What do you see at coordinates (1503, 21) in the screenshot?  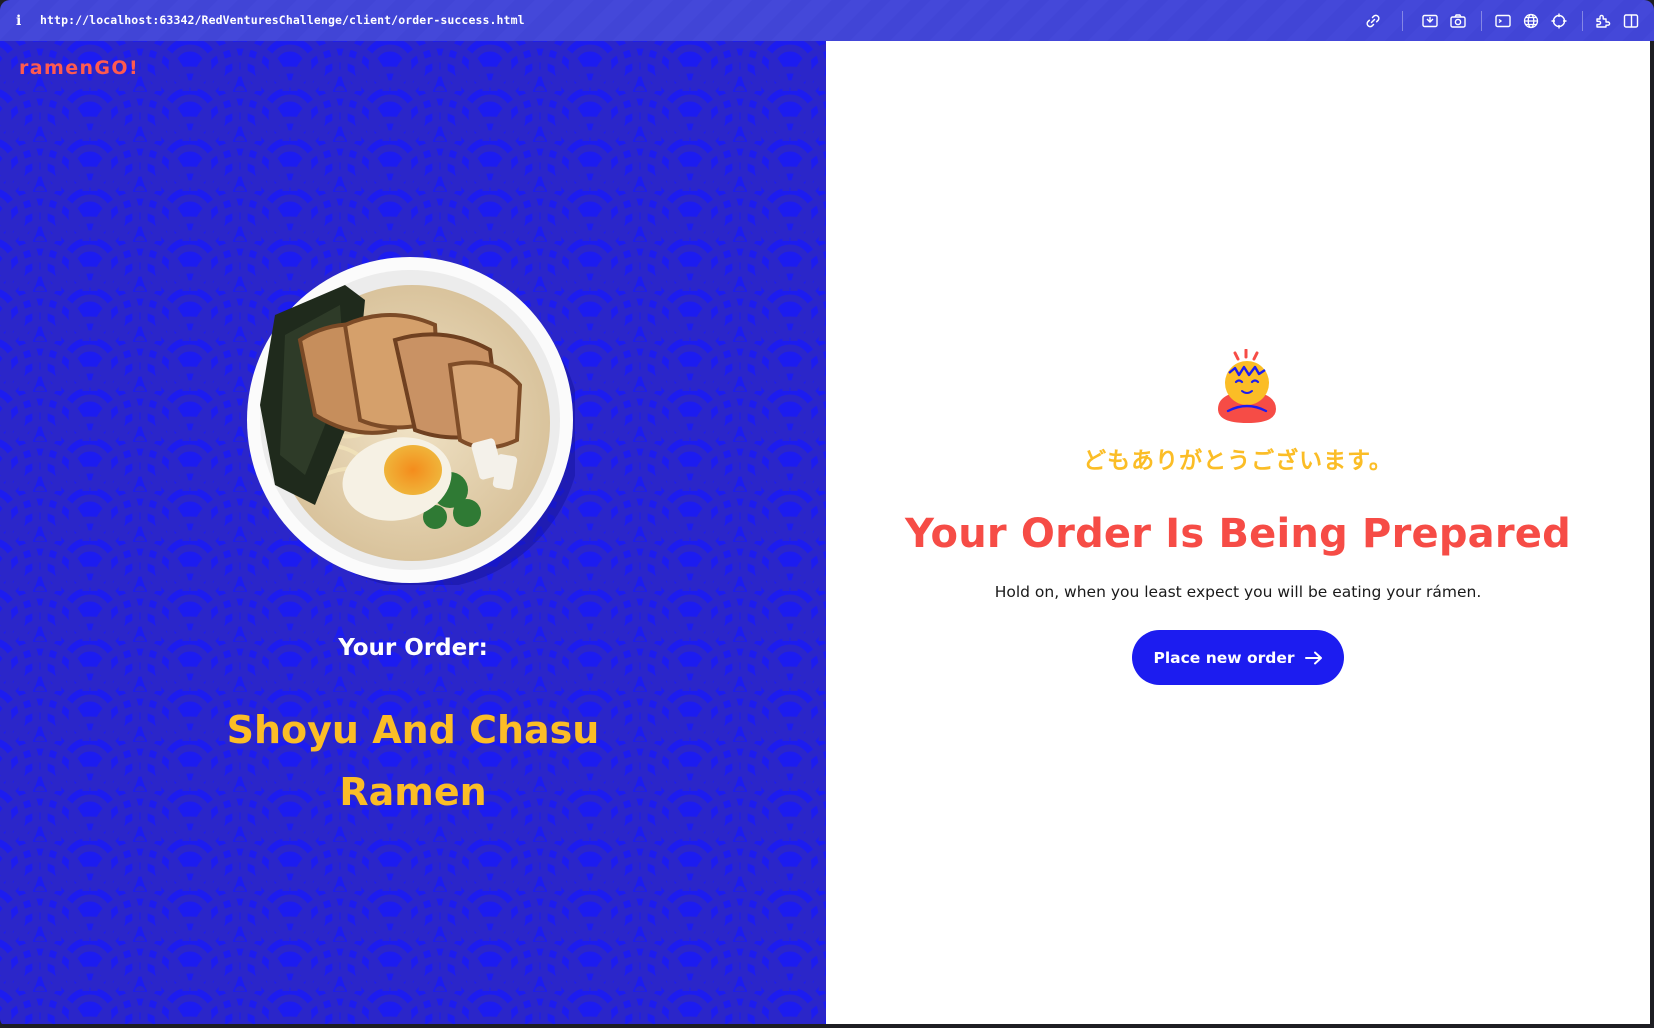 I see `terminal-icon` at bounding box center [1503, 21].